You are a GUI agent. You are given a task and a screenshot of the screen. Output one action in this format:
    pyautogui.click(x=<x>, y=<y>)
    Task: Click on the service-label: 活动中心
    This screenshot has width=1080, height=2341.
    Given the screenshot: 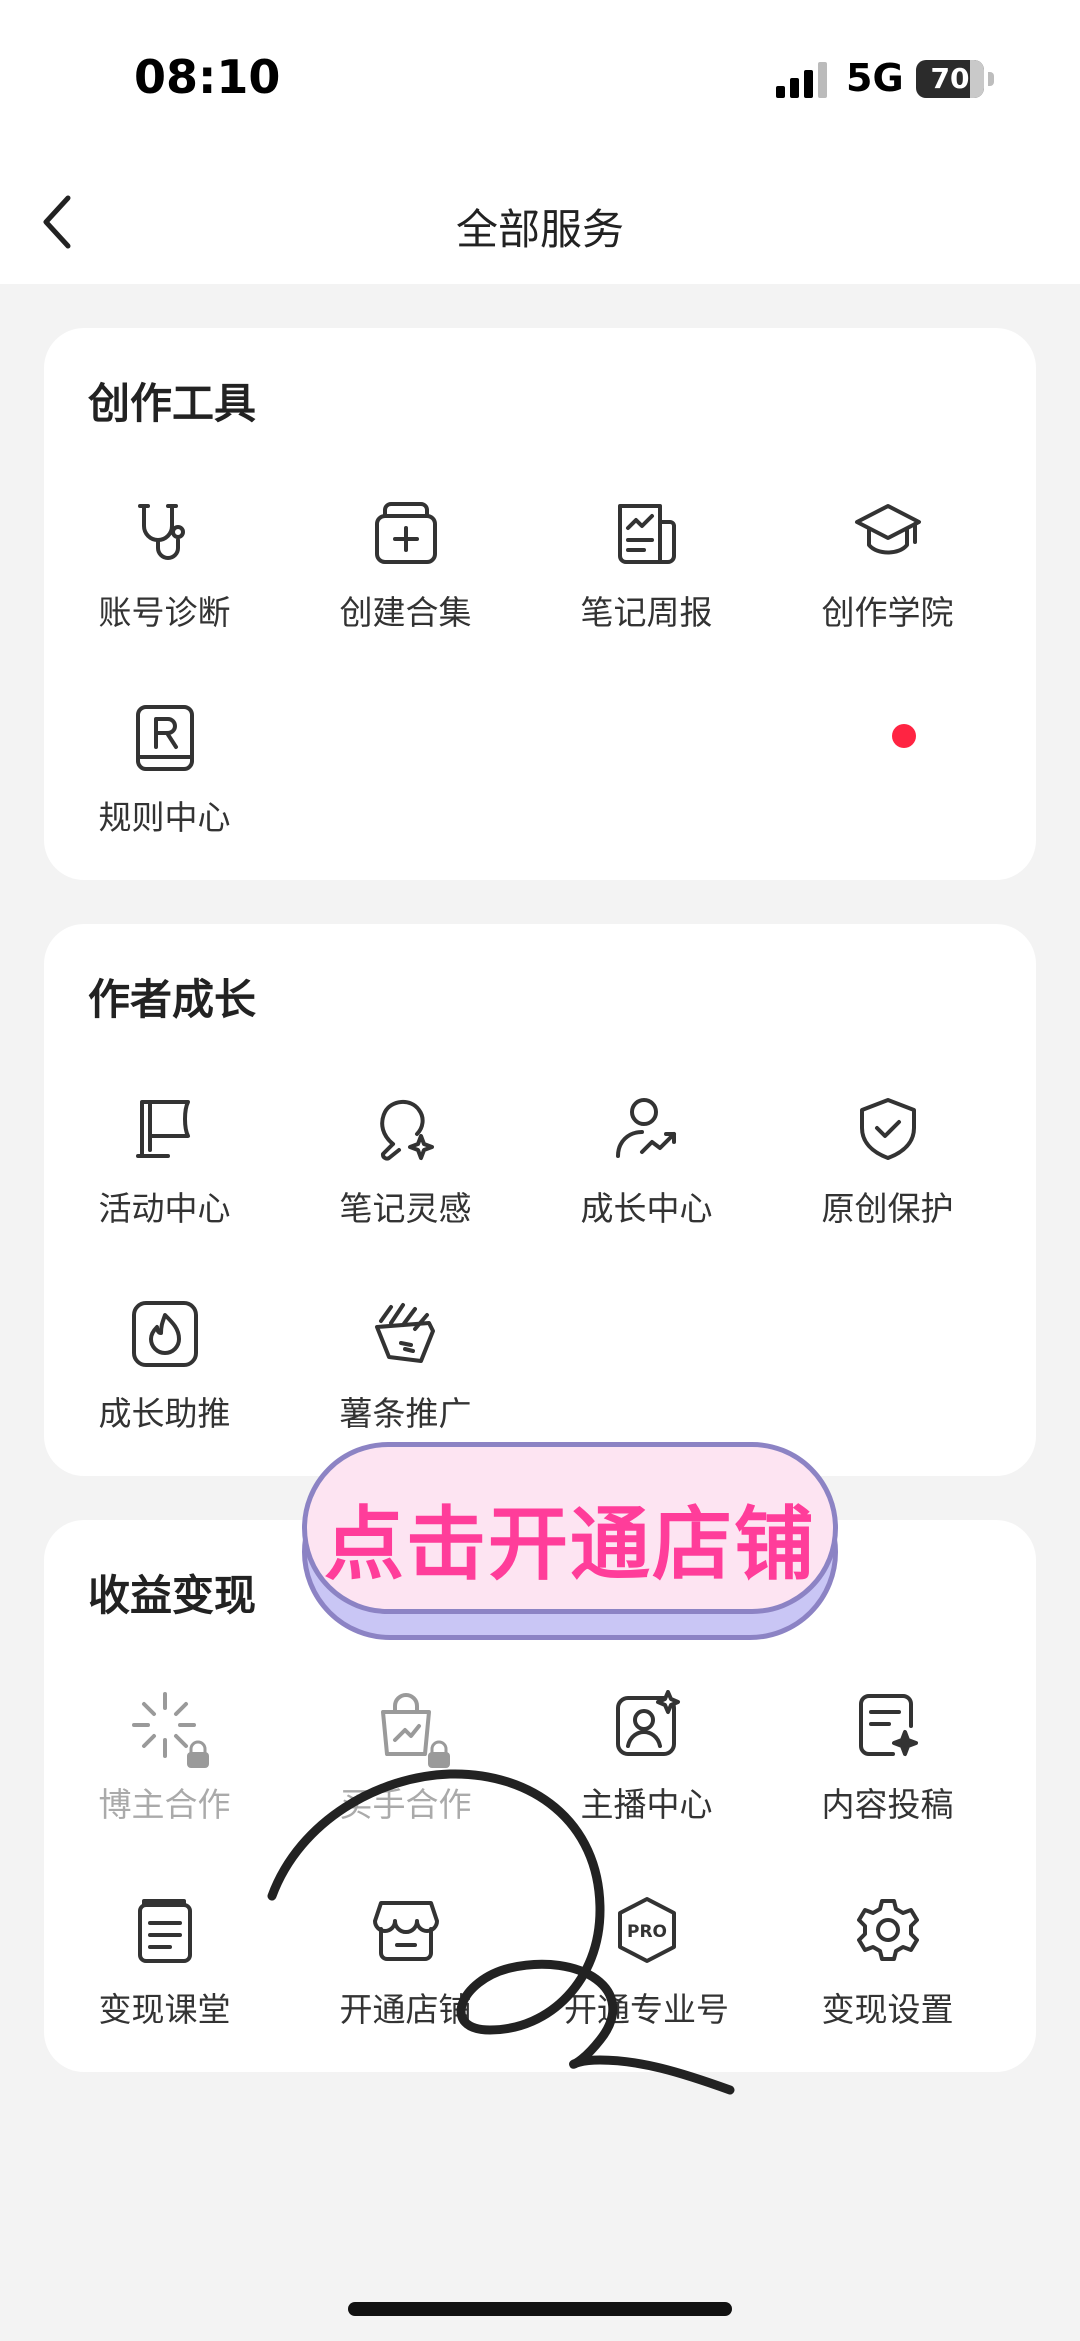 What is the action you would take?
    pyautogui.click(x=164, y=1208)
    